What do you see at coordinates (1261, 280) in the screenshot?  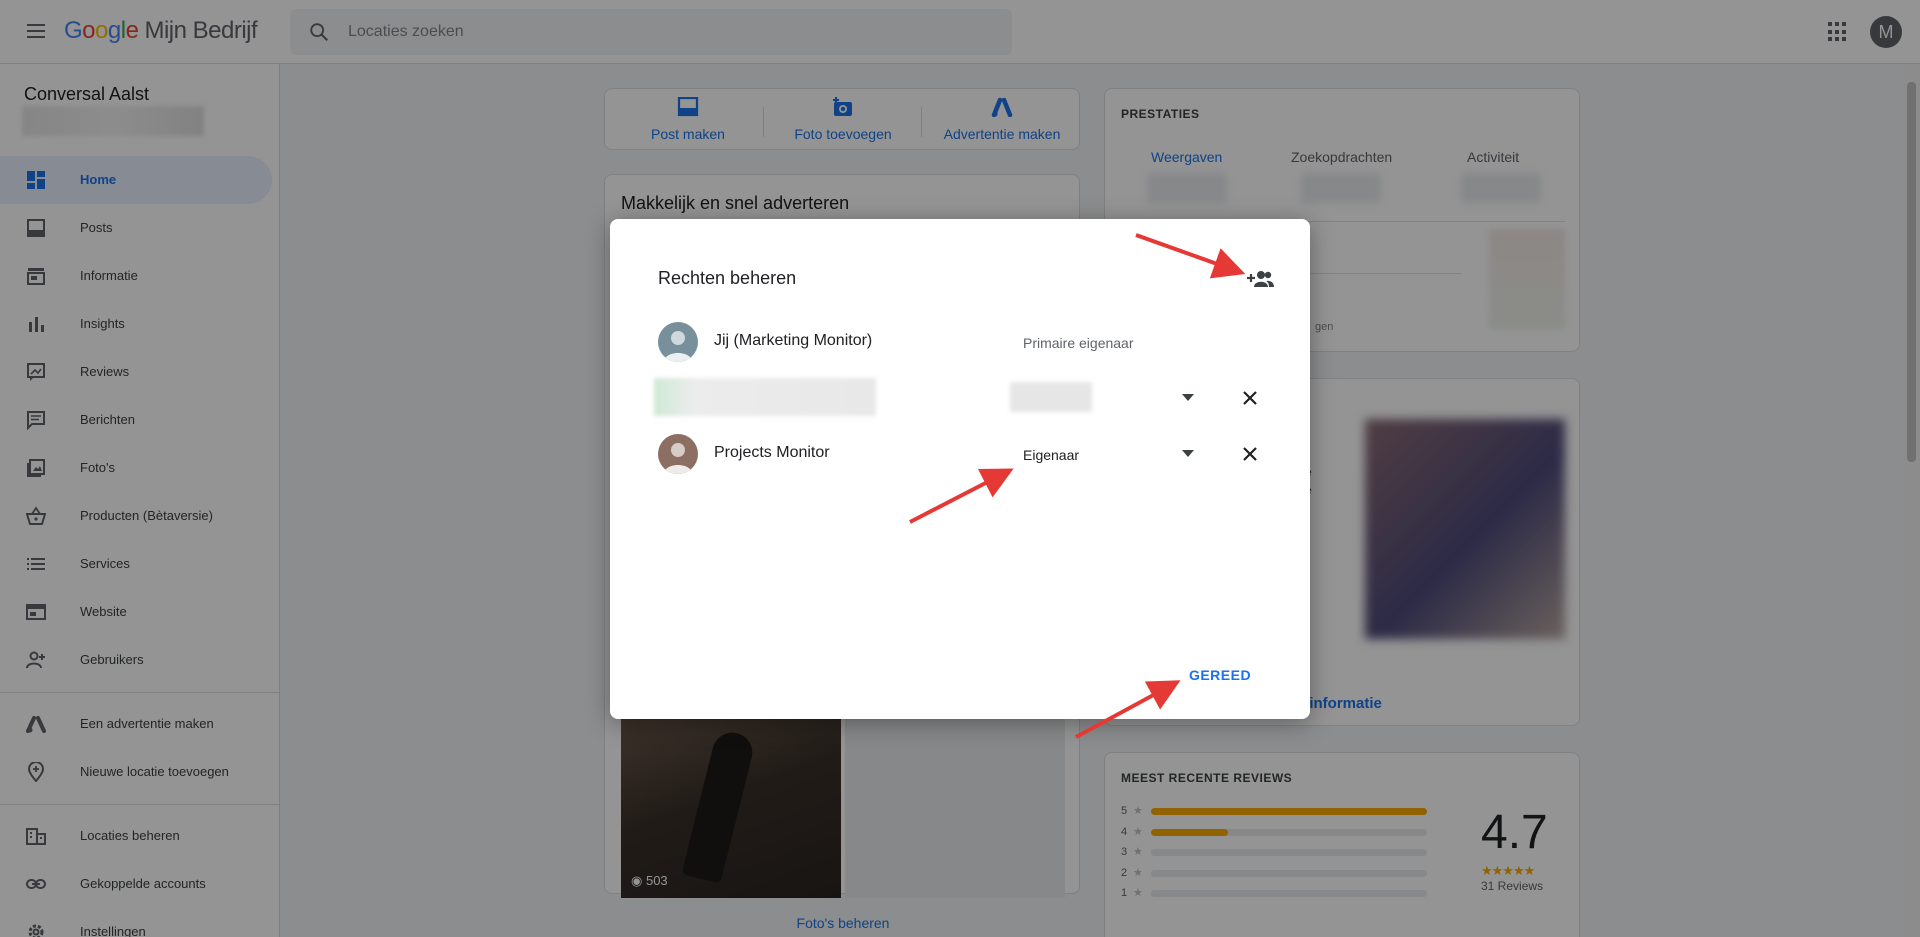 I see `add-users-icon` at bounding box center [1261, 280].